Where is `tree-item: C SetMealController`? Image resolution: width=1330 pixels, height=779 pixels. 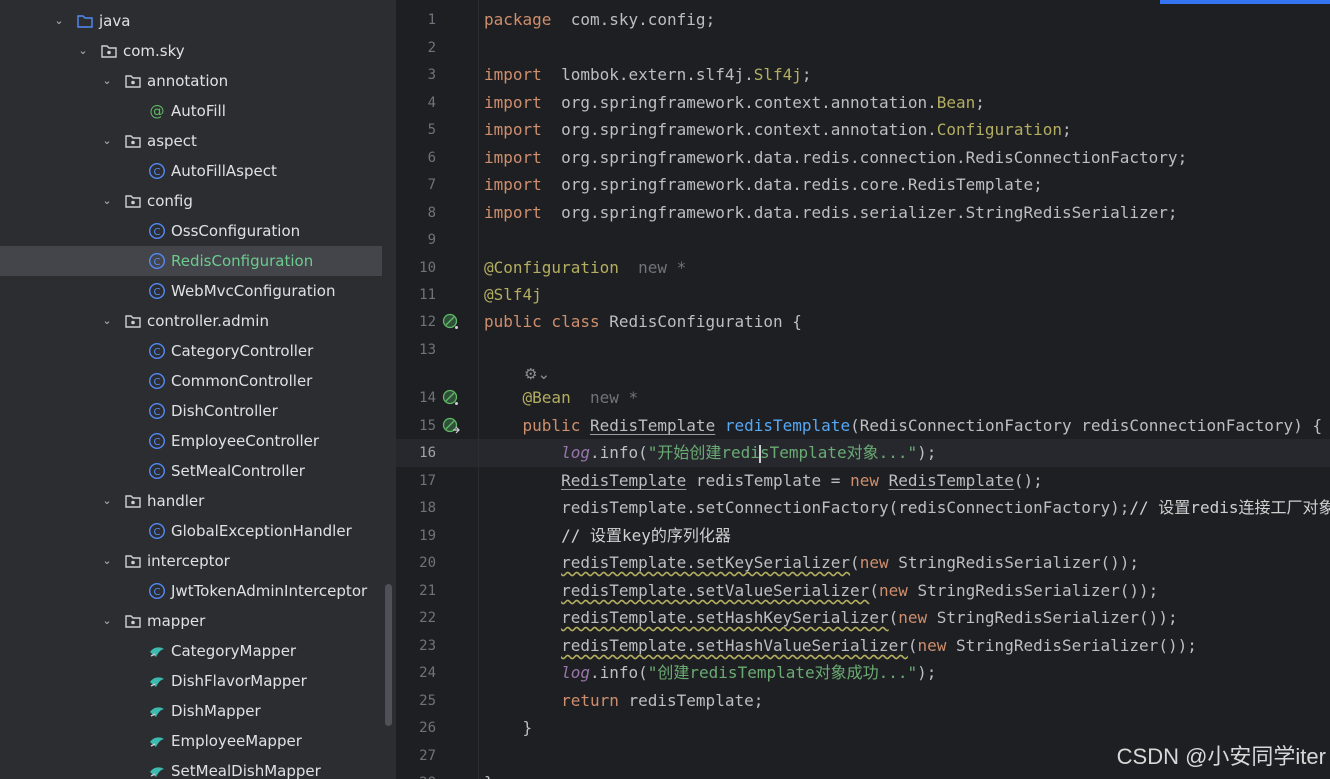 tree-item: C SetMealController is located at coordinates (191, 471).